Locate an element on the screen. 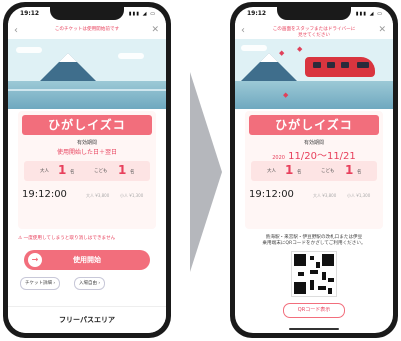 The image size is (401, 341). mountain-sea-illustration is located at coordinates (87, 74).